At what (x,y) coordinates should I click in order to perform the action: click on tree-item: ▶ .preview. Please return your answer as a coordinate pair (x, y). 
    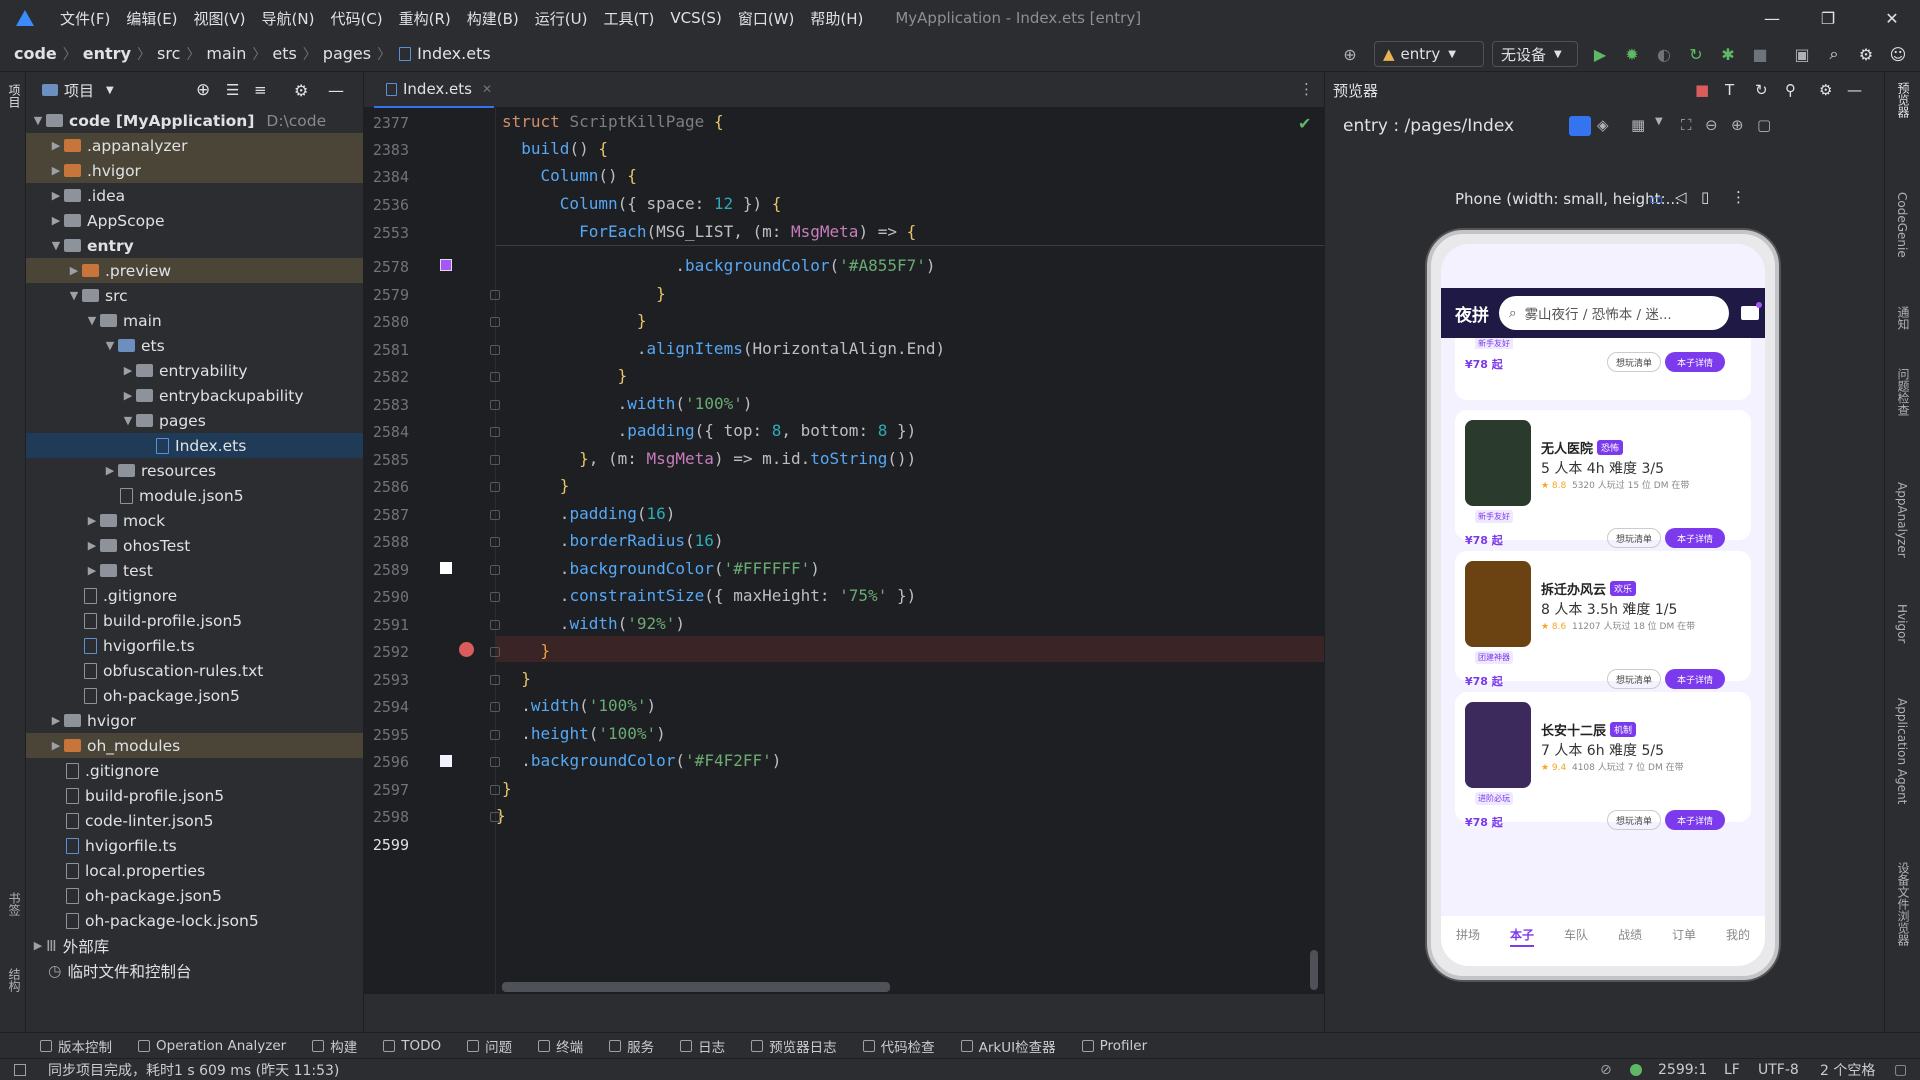
    Looking at the image, I should click on (194, 270).